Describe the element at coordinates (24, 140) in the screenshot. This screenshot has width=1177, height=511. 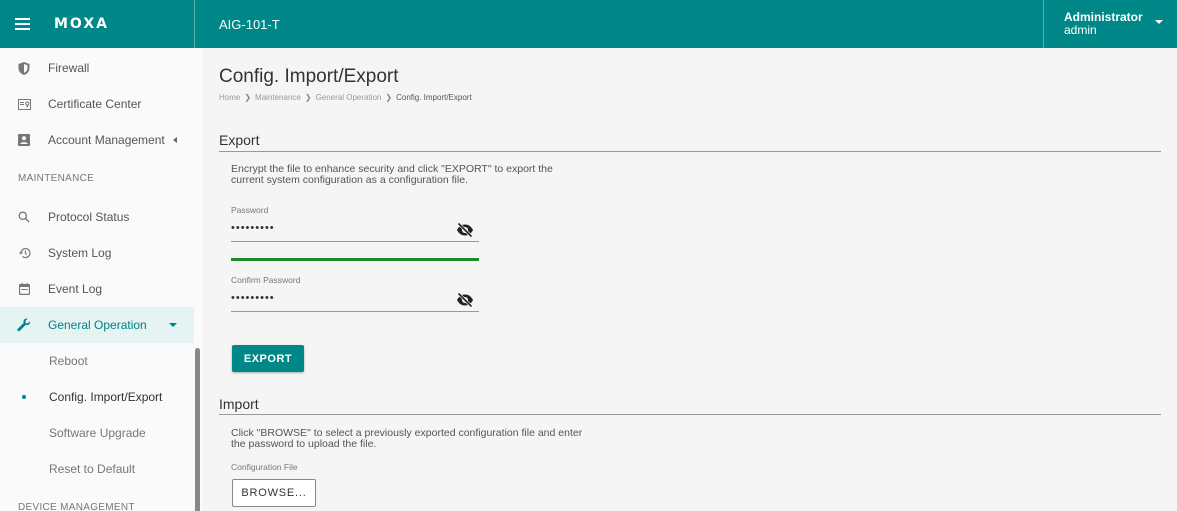
I see `account-box-icon` at that location.